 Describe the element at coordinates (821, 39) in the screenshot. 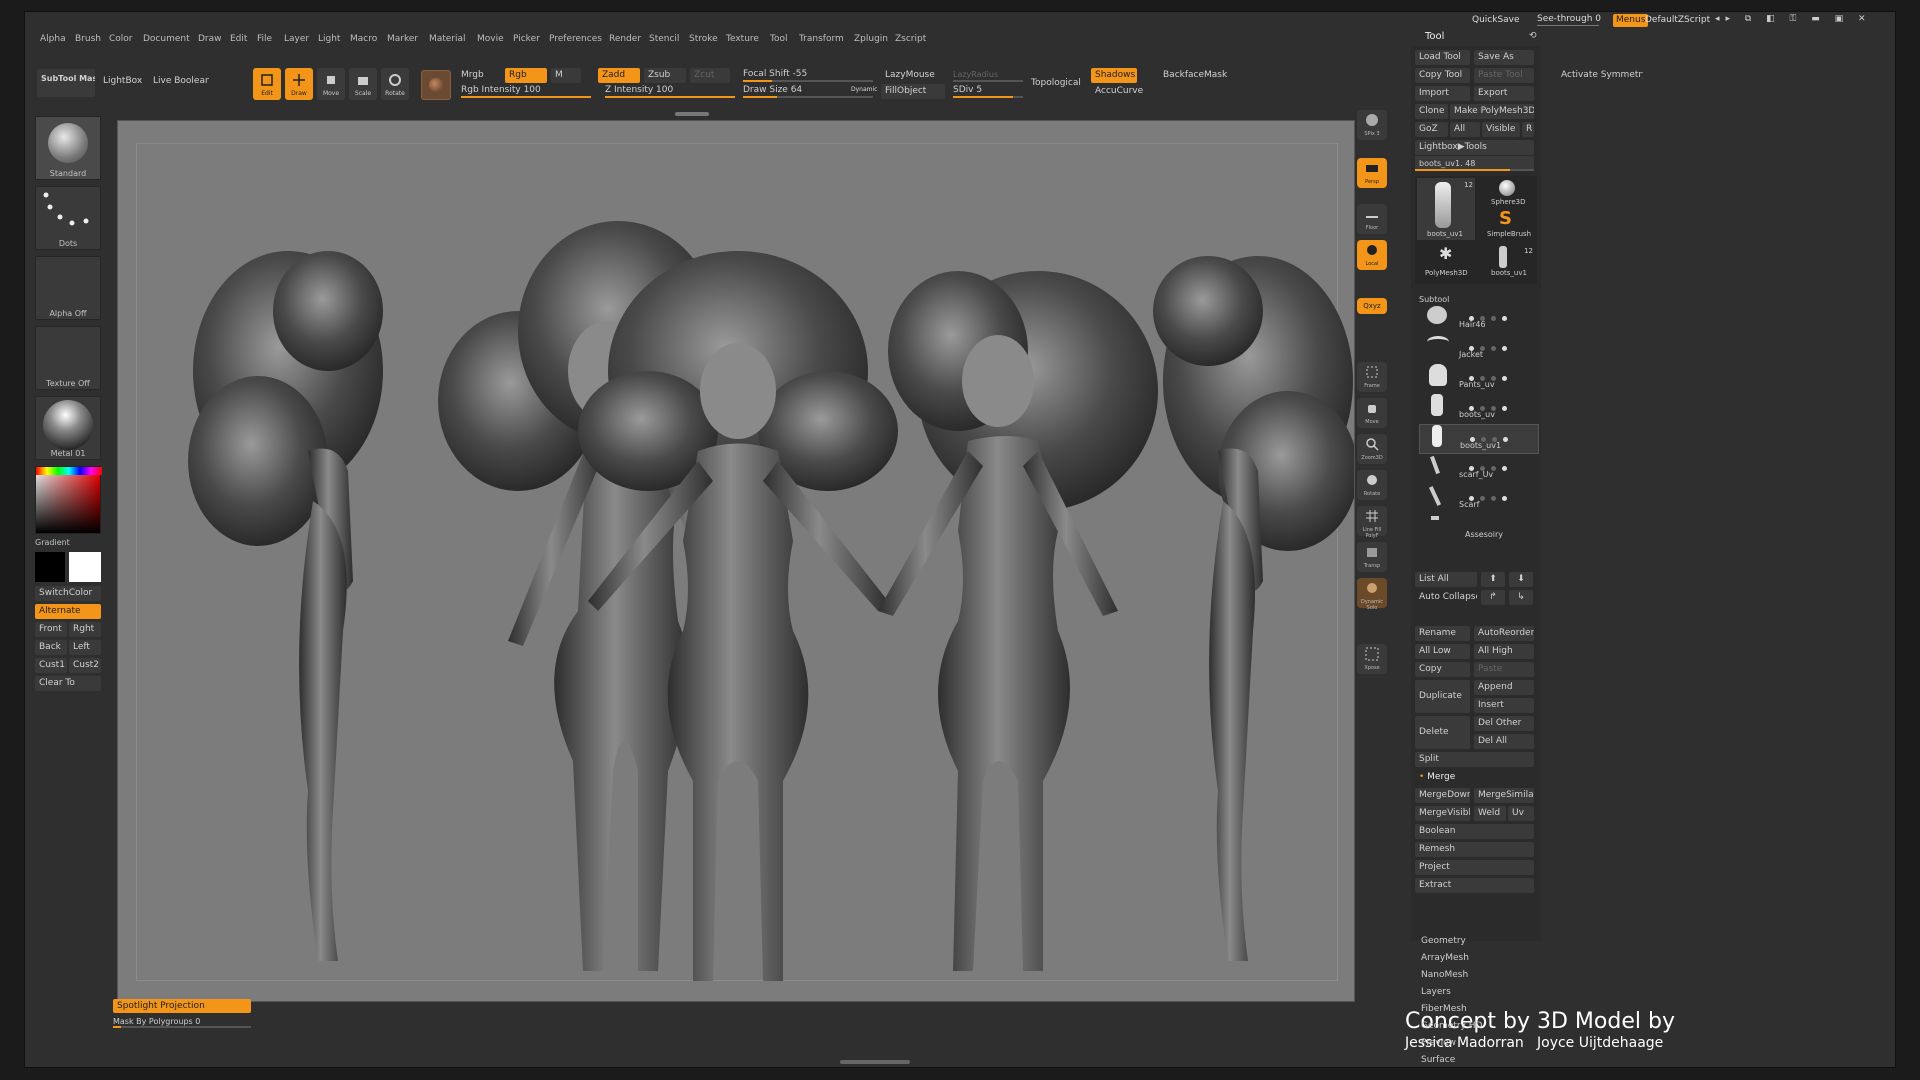

I see `menu-transform: Transform` at that location.